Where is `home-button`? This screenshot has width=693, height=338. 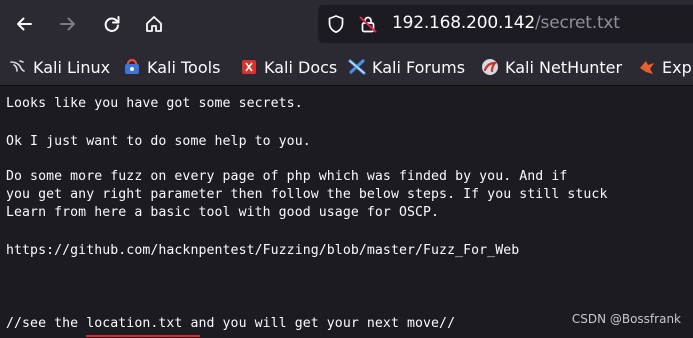
home-button is located at coordinates (154, 24).